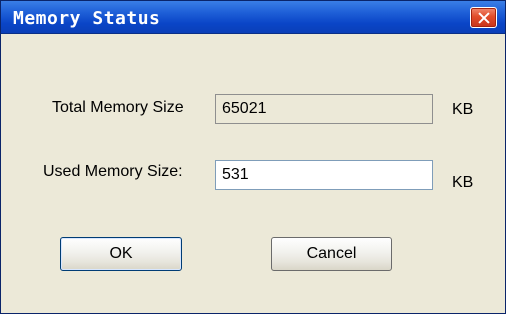  What do you see at coordinates (235, 174) in the screenshot?
I see `used-memory-size-value: 531` at bounding box center [235, 174].